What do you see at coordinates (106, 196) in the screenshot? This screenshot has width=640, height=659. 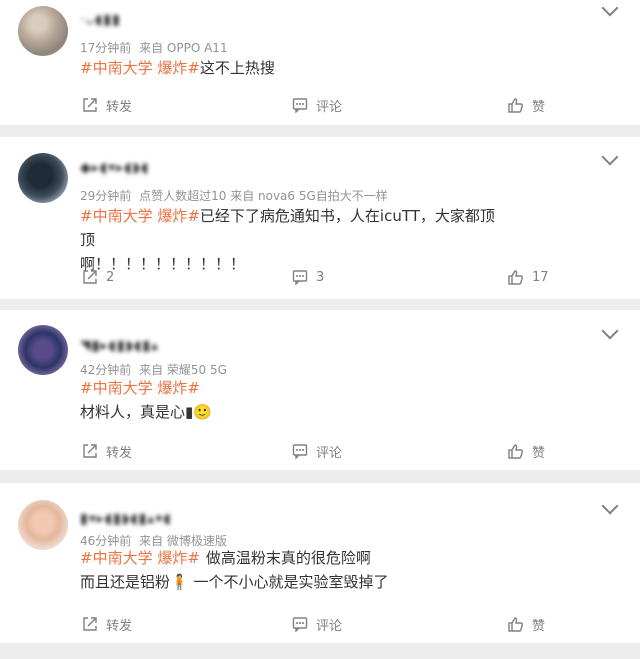 I see `comment-time: 29分钟前` at bounding box center [106, 196].